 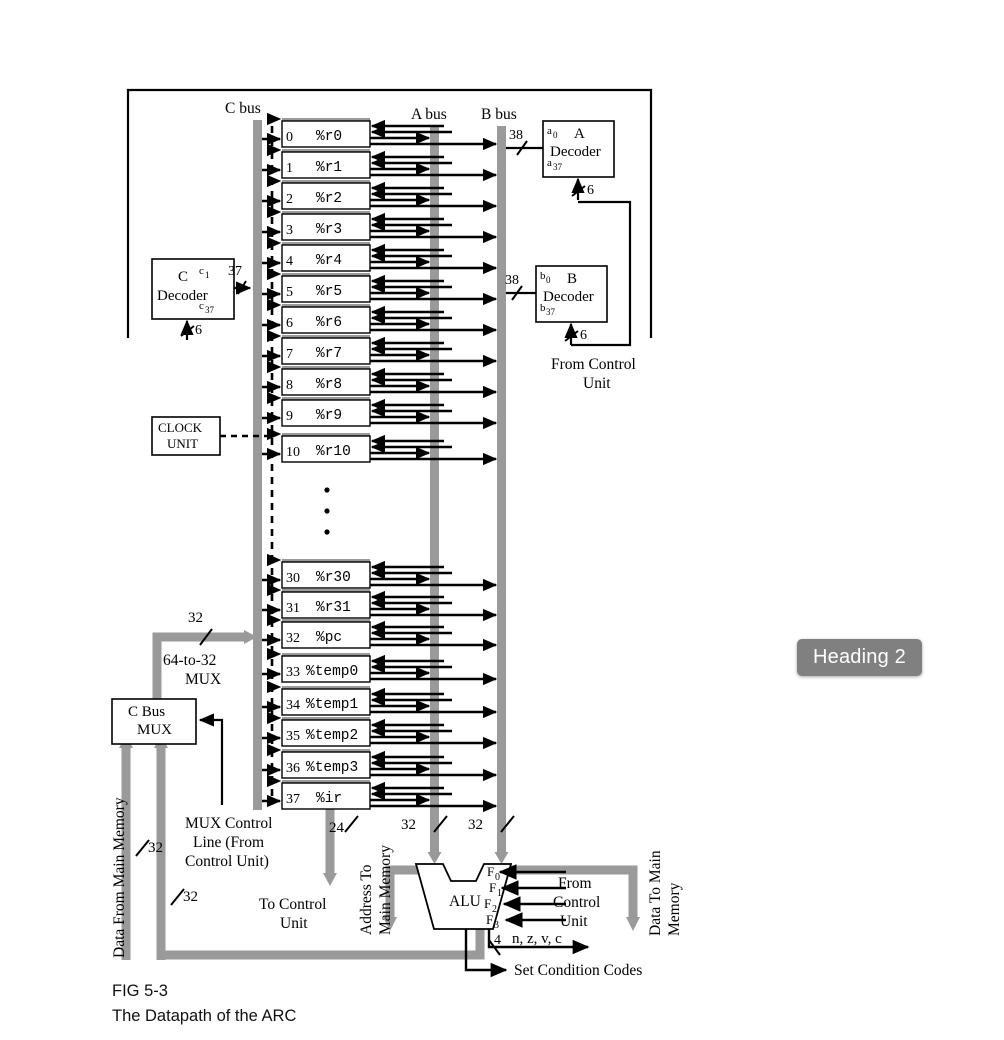 What do you see at coordinates (329, 323) in the screenshot?
I see `register-name: %r6` at bounding box center [329, 323].